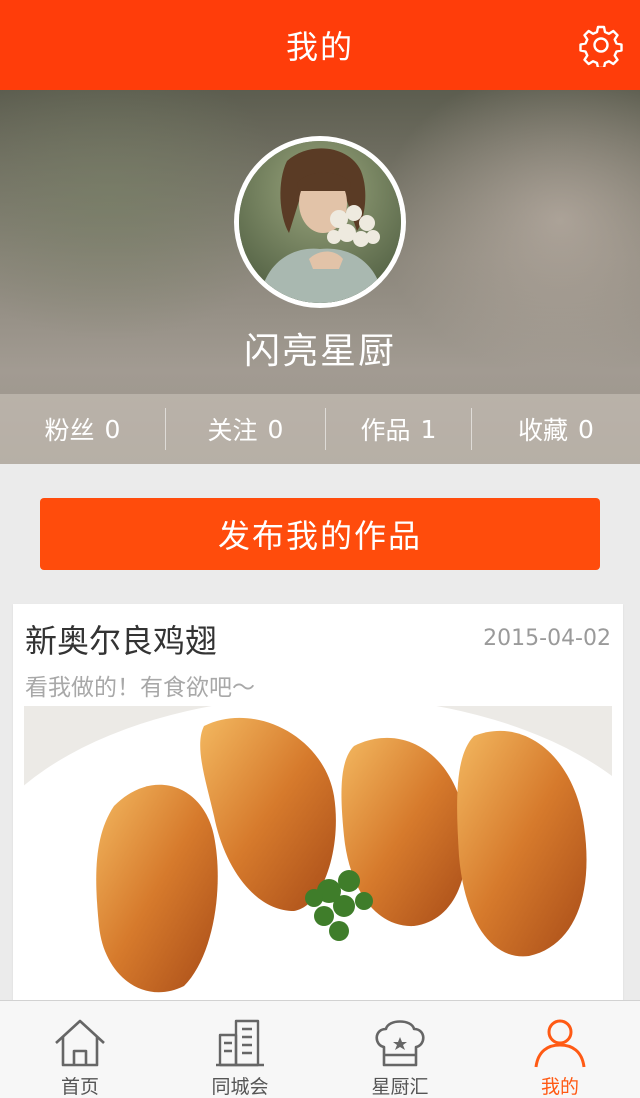  I want to click on avatar, so click(320, 222).